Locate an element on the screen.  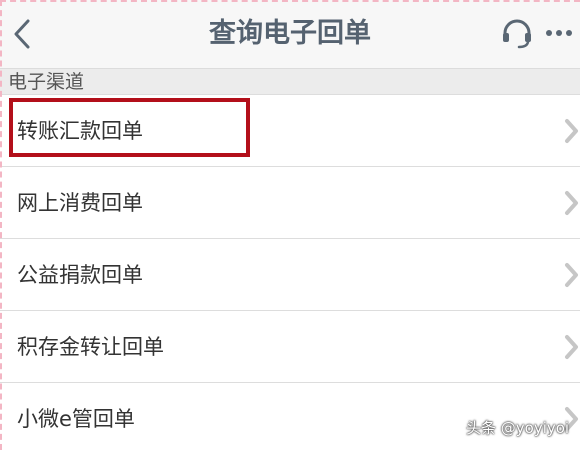
customer-service-button is located at coordinates (517, 34).